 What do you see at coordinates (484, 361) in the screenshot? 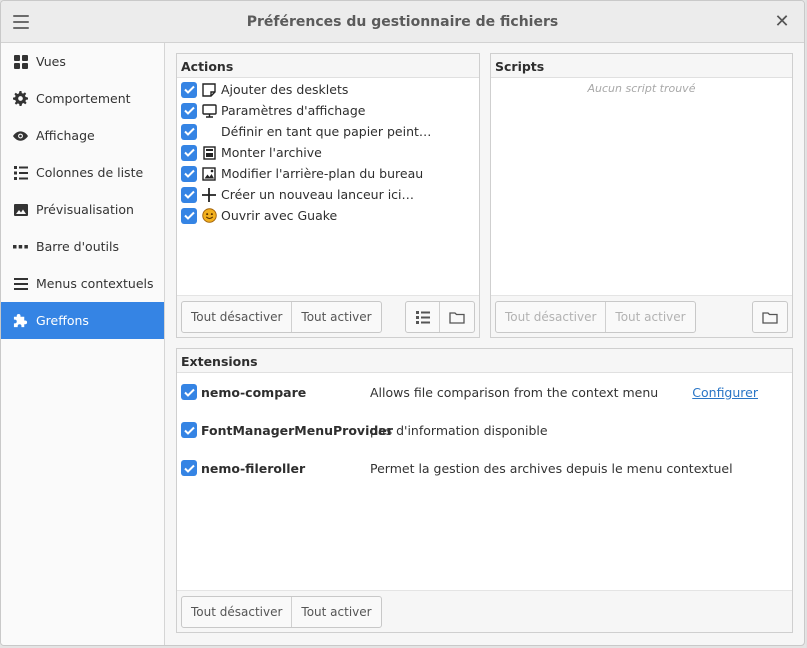
I see `extensions-title: Extensions` at bounding box center [484, 361].